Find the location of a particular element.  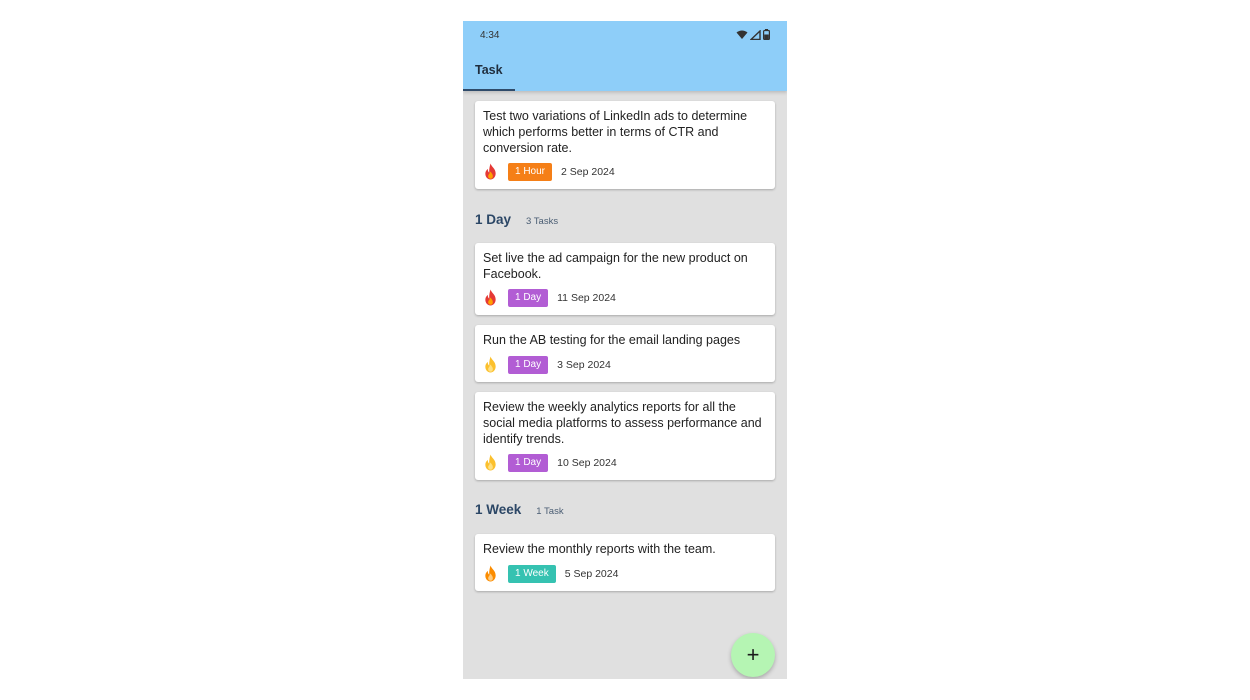

task-date: 2 Sep 2024 is located at coordinates (588, 171).